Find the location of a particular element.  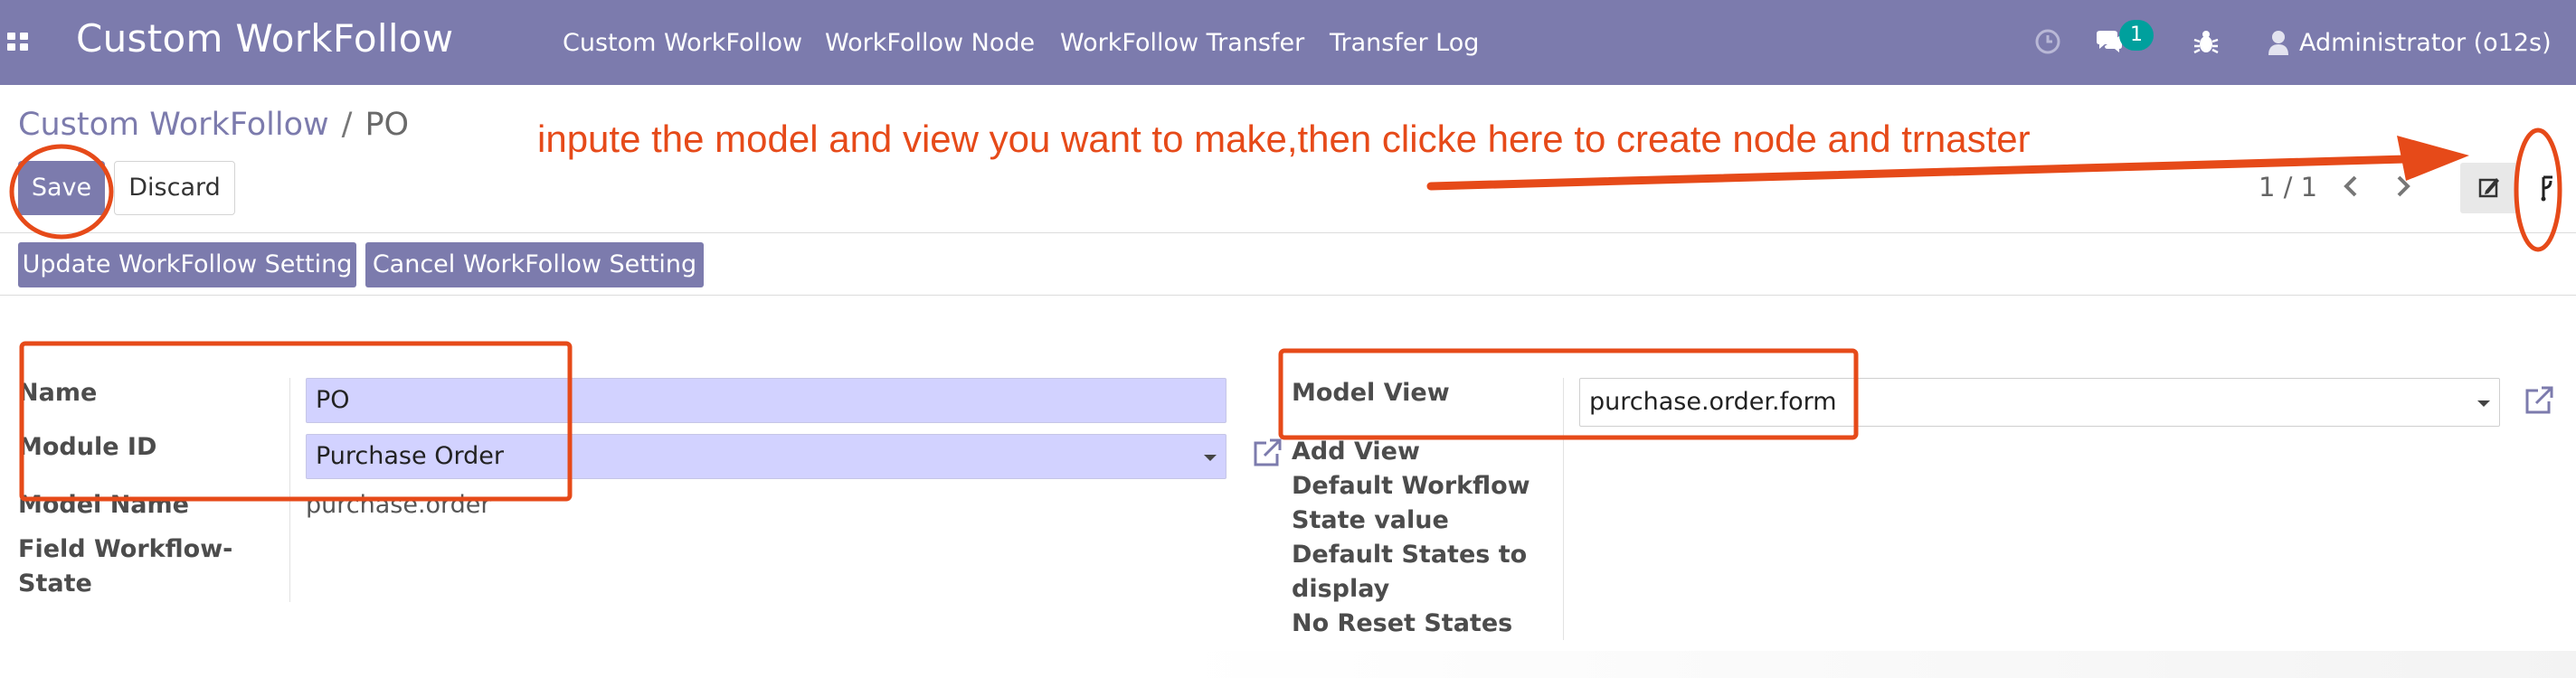

name-input: PO is located at coordinates (766, 400).